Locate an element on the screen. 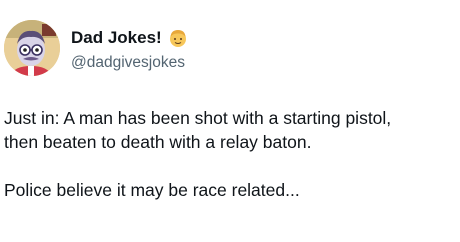  author-display-name-row: Dad Jokes! is located at coordinates (129, 38).